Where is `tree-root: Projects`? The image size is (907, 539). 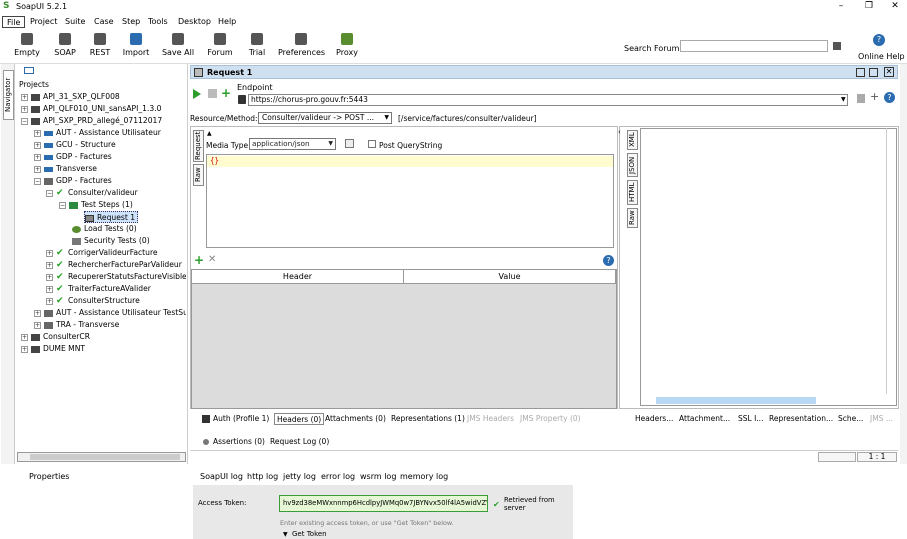 tree-root: Projects is located at coordinates (34, 85).